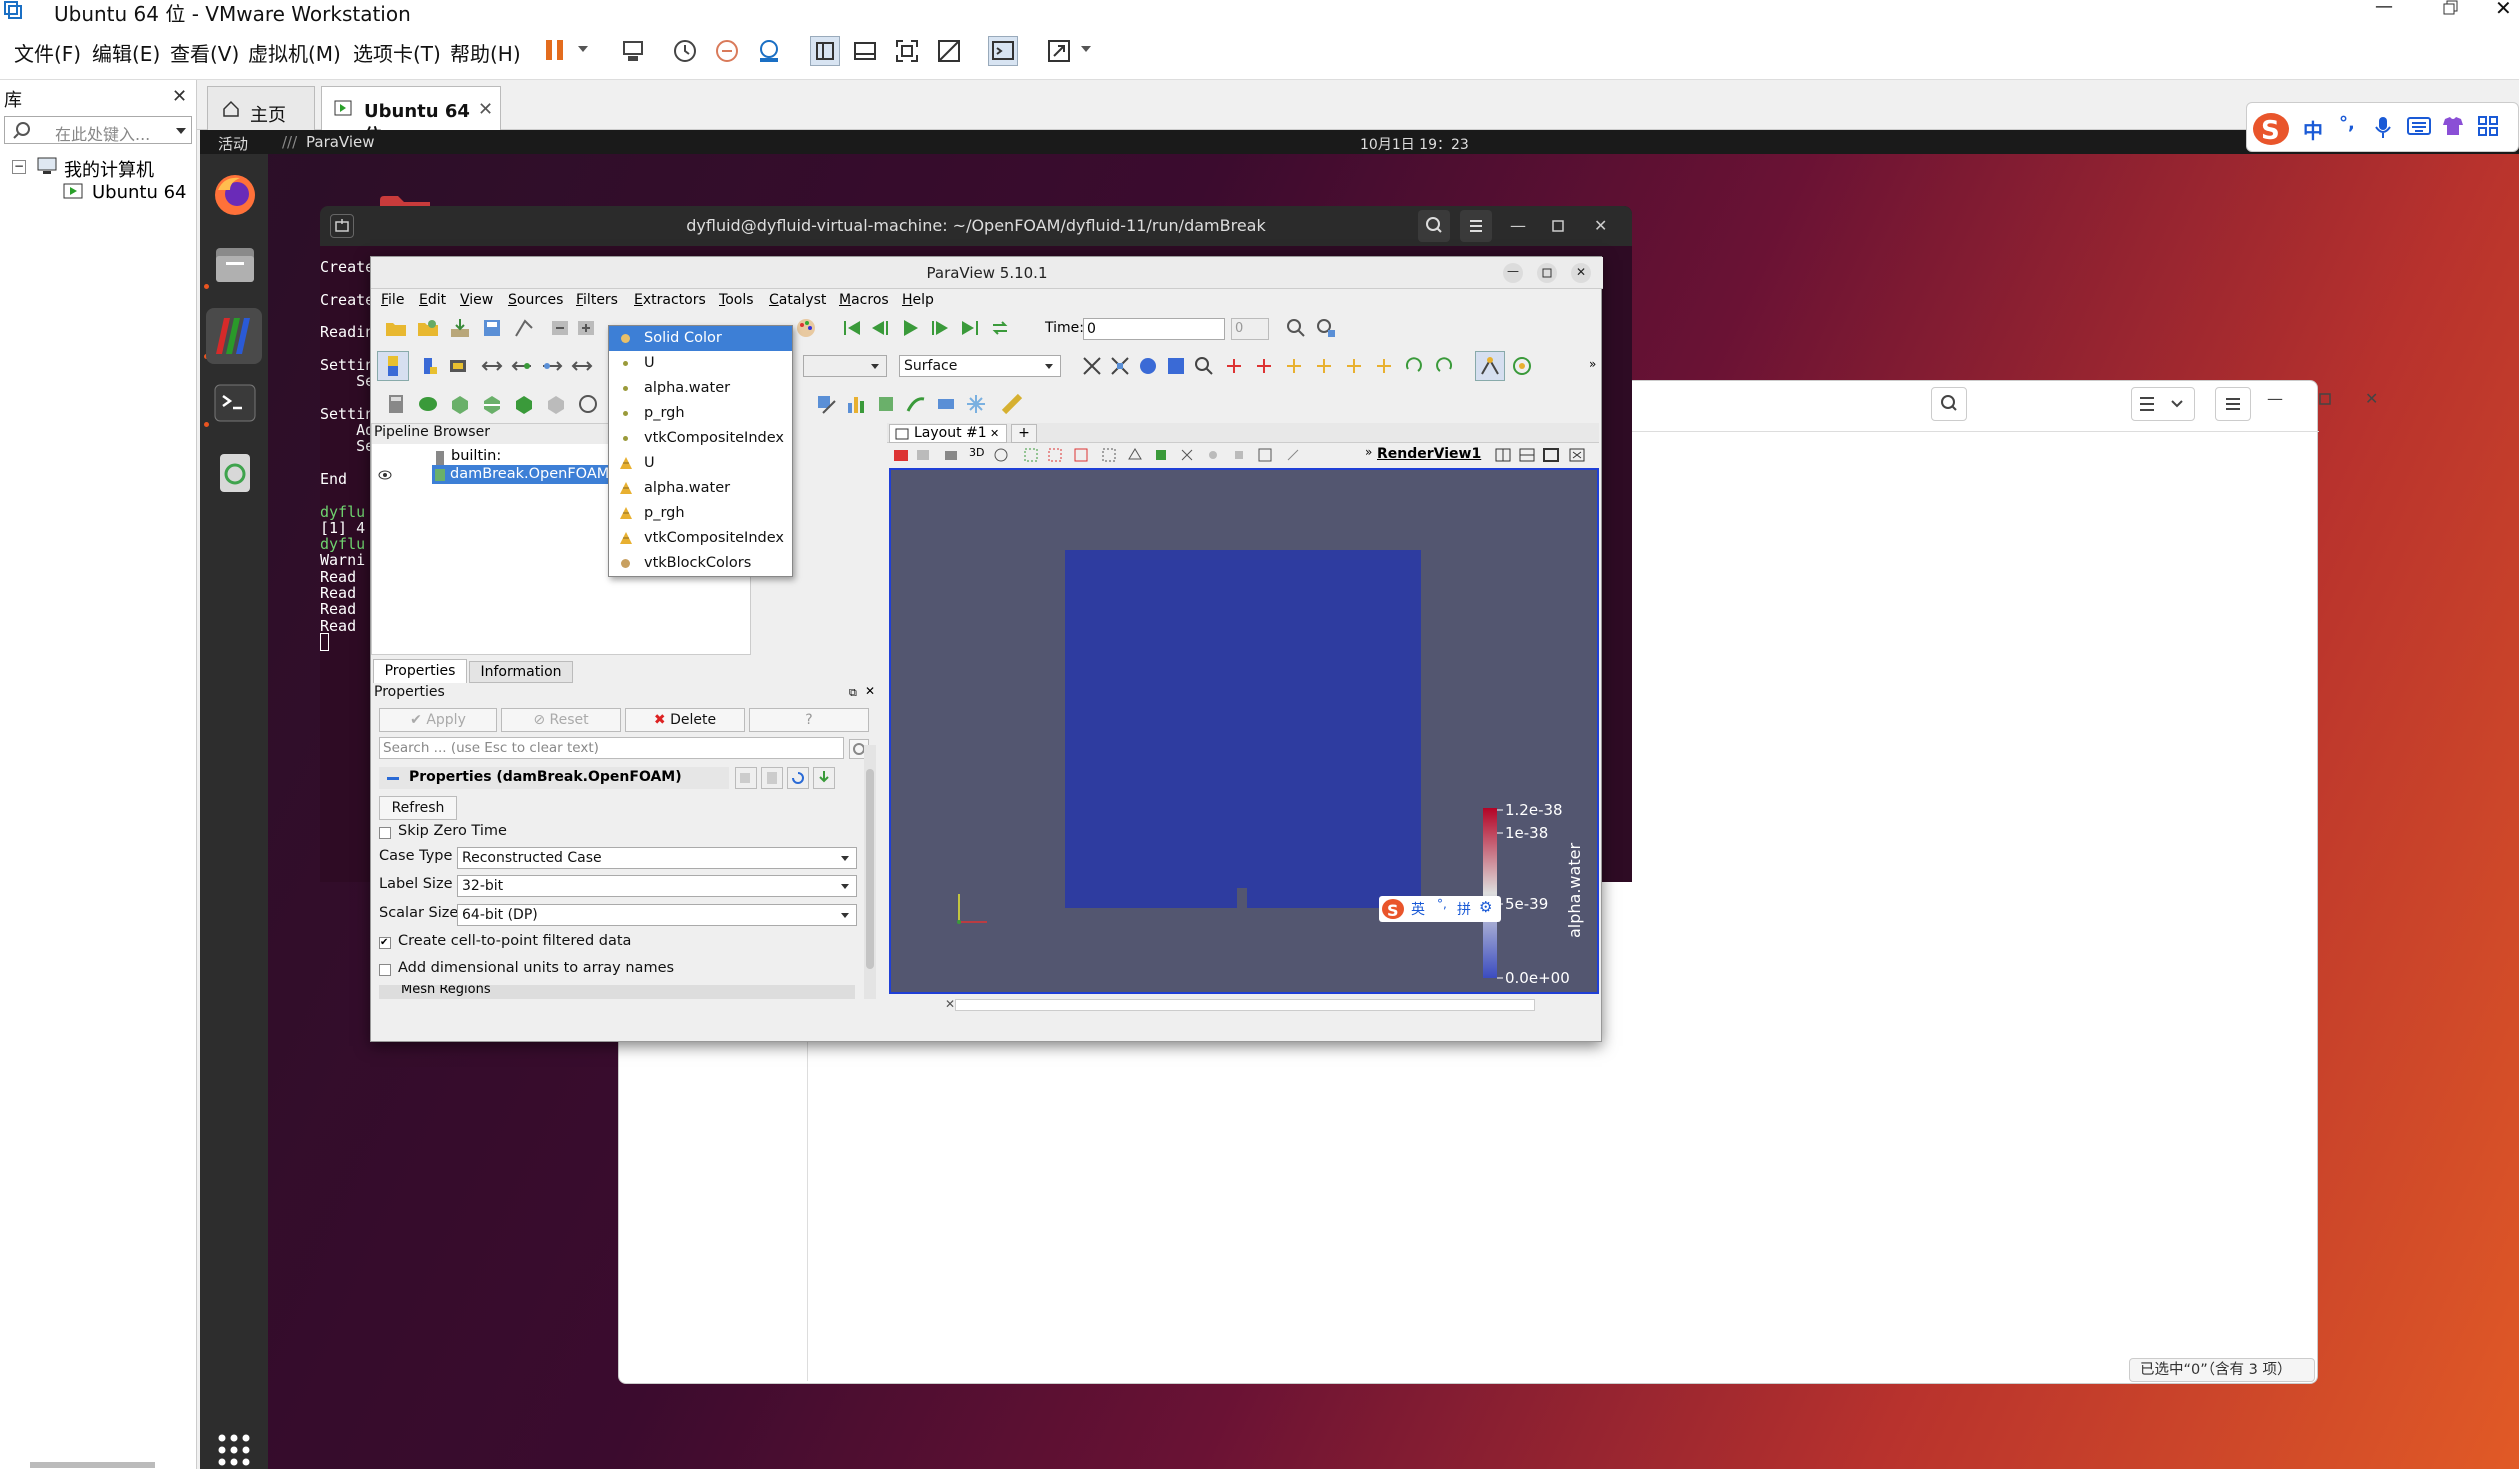  Describe the element at coordinates (700, 538) in the screenshot. I see `coloring-option-cell-composite-index: vtkCompositeIndex` at that location.